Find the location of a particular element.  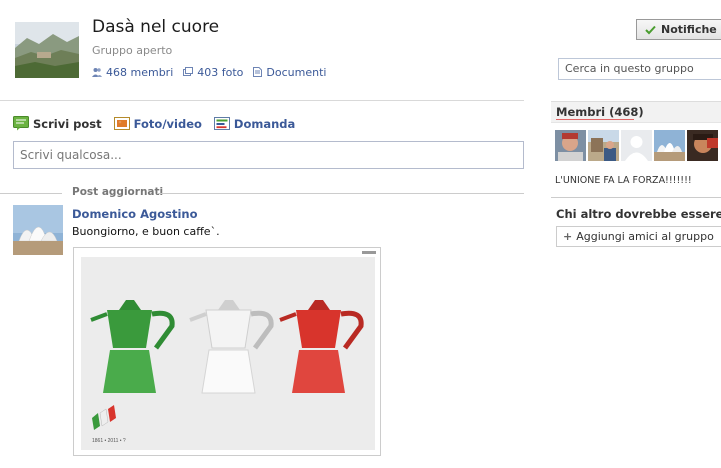

photo-caption: 1861 • 2011 • ? is located at coordinates (109, 441).